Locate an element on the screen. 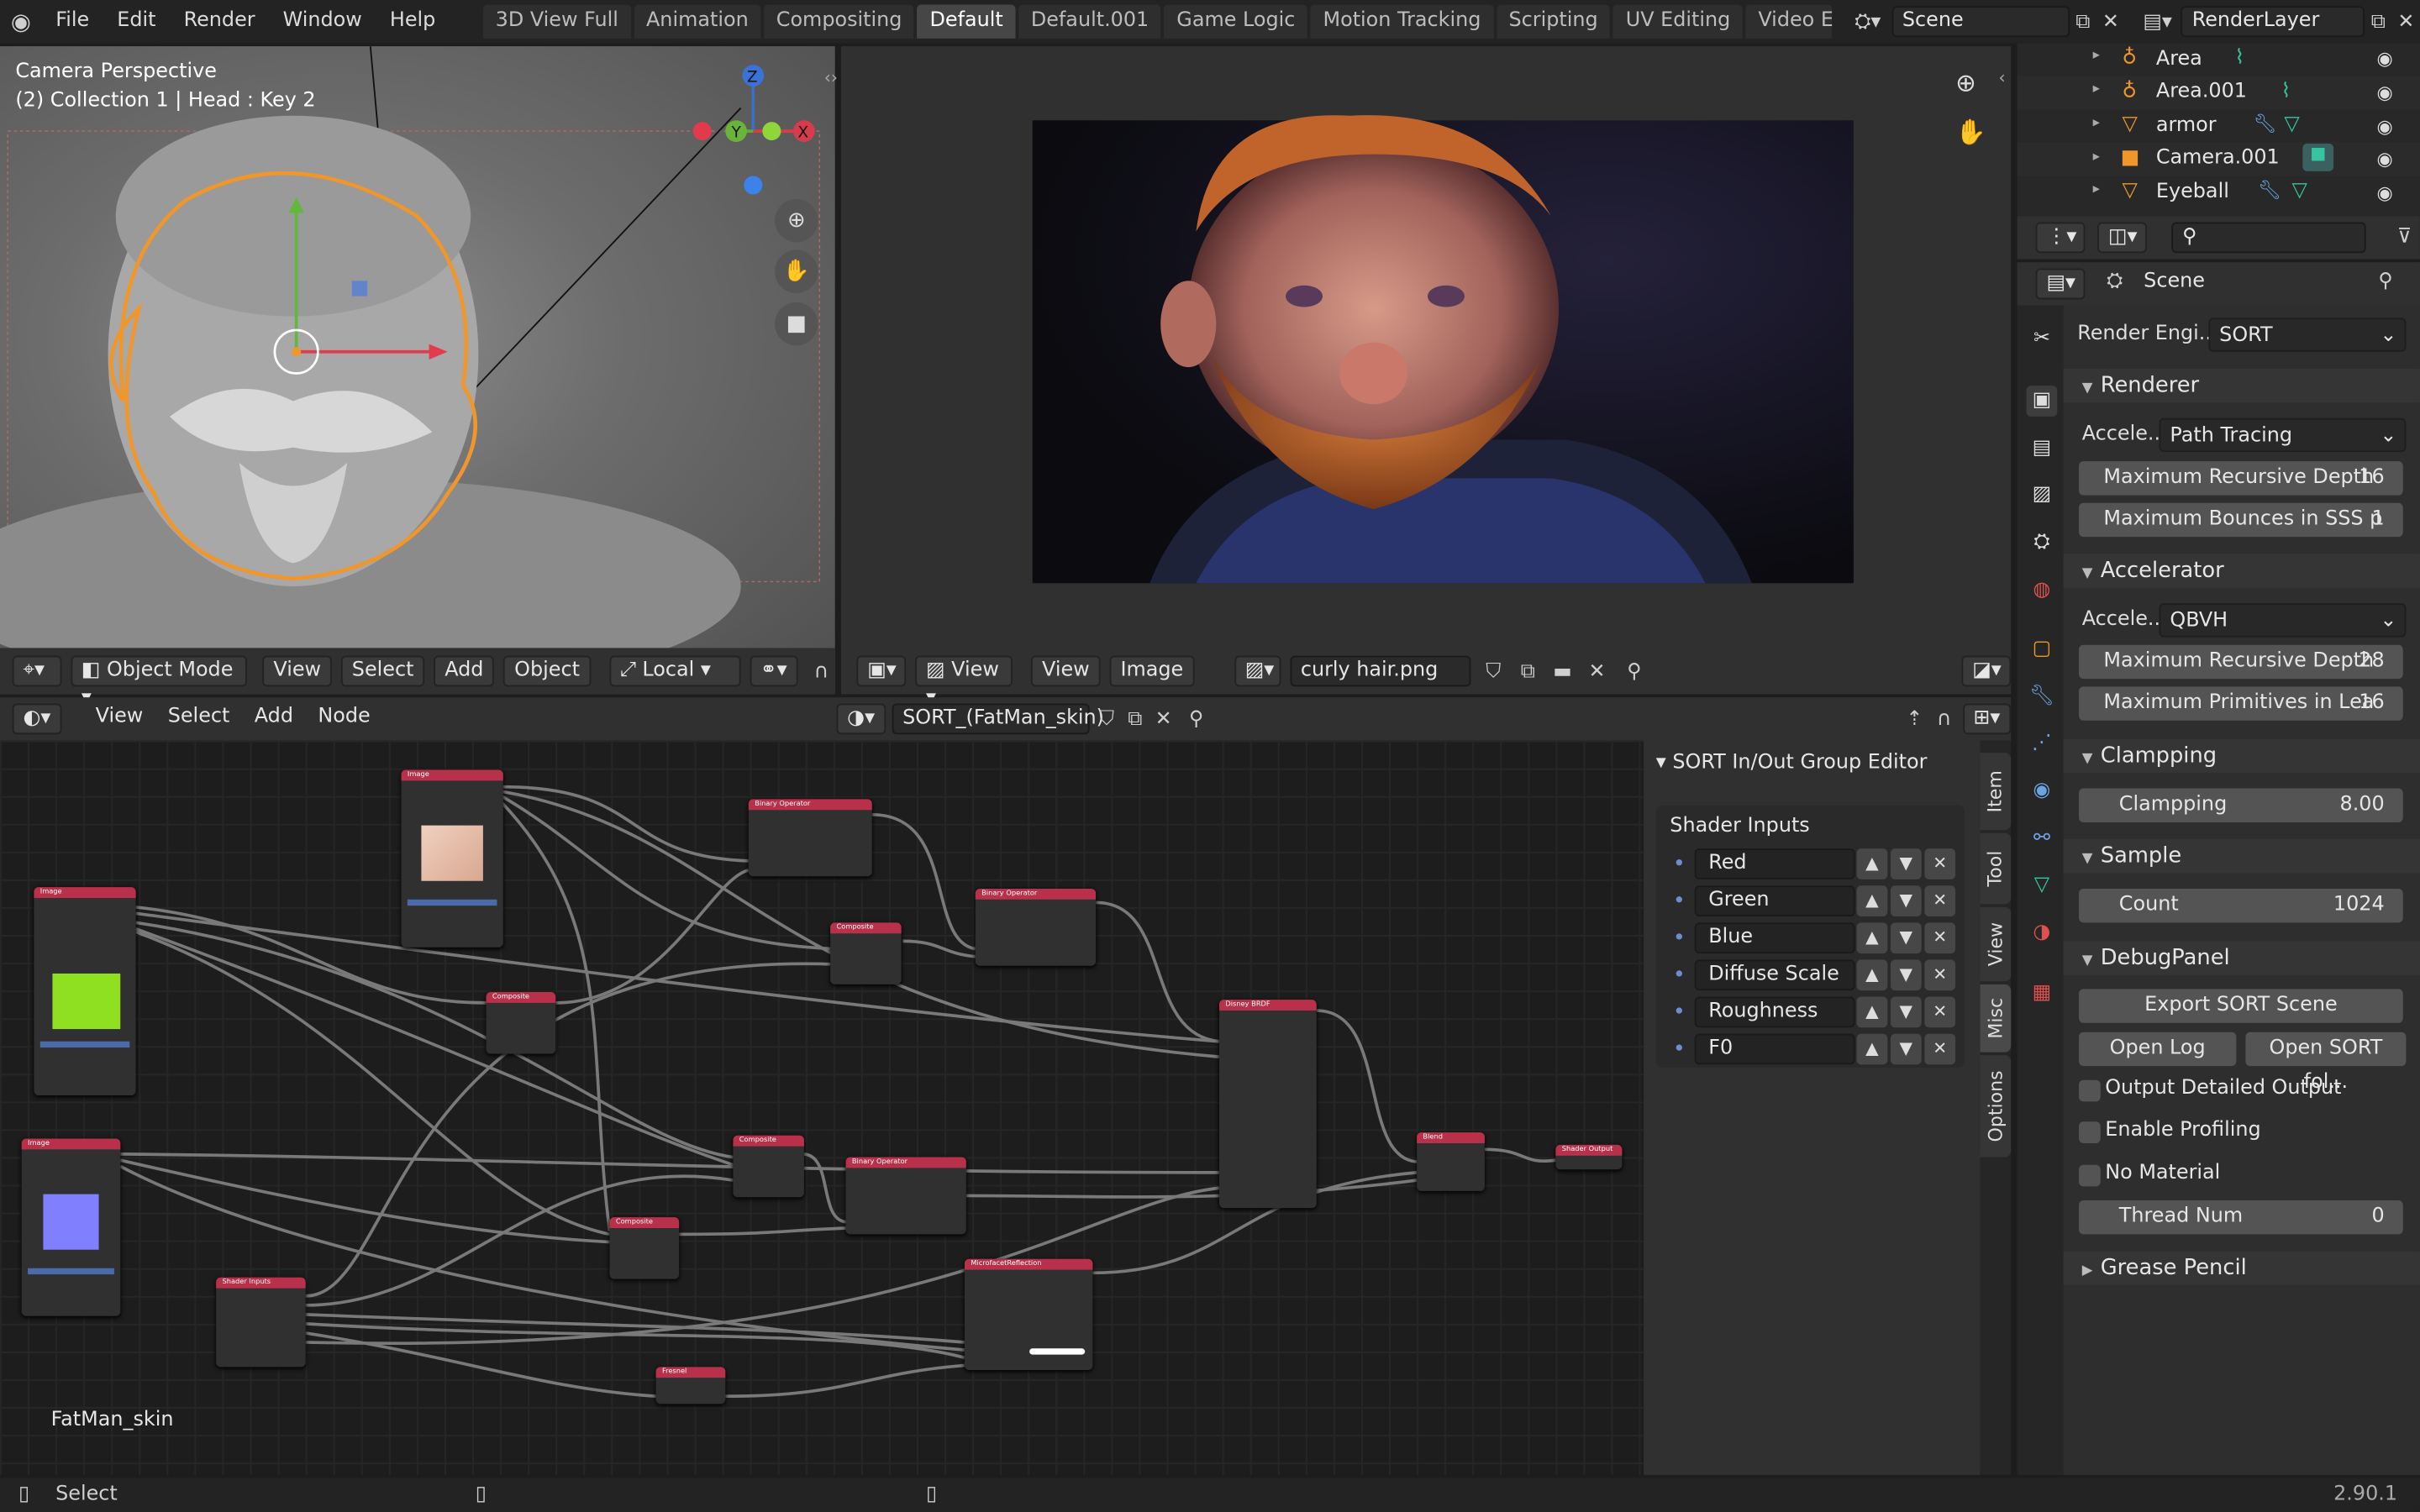 The width and height of the screenshot is (2420, 1512). outliner-search-input: ⚲ is located at coordinates (2268, 238).